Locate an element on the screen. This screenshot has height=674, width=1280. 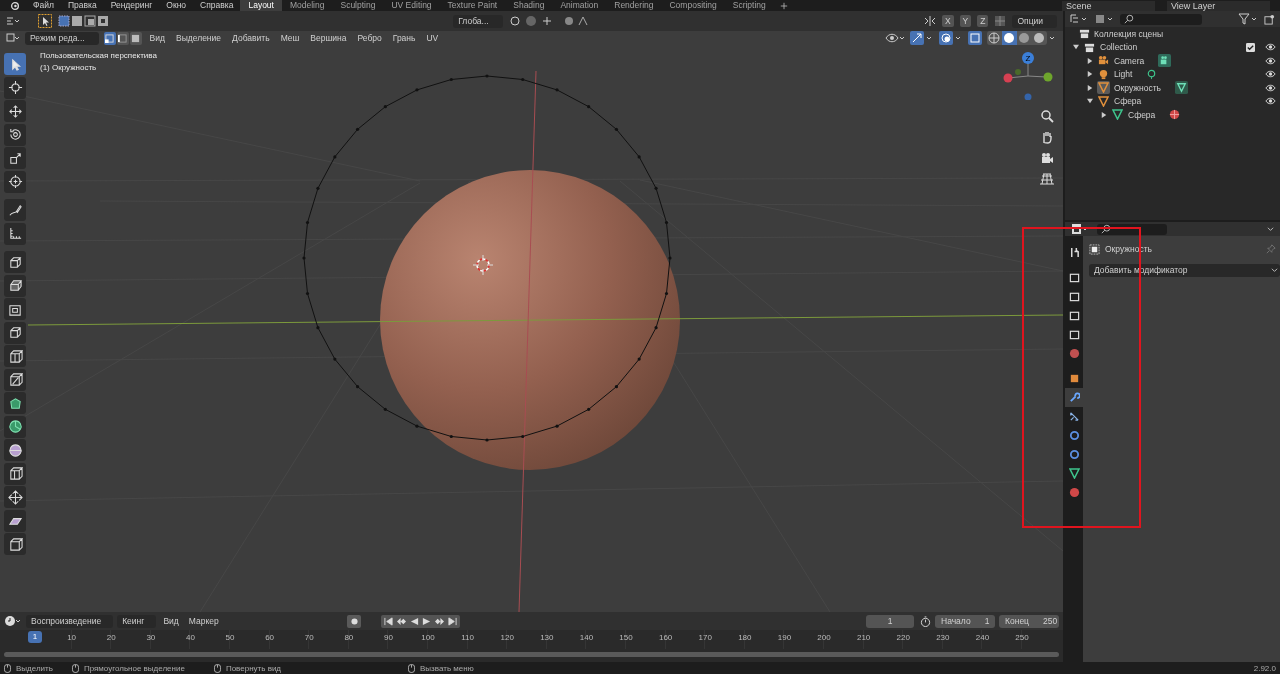
visibility-icon is located at coordinates (895, 38).